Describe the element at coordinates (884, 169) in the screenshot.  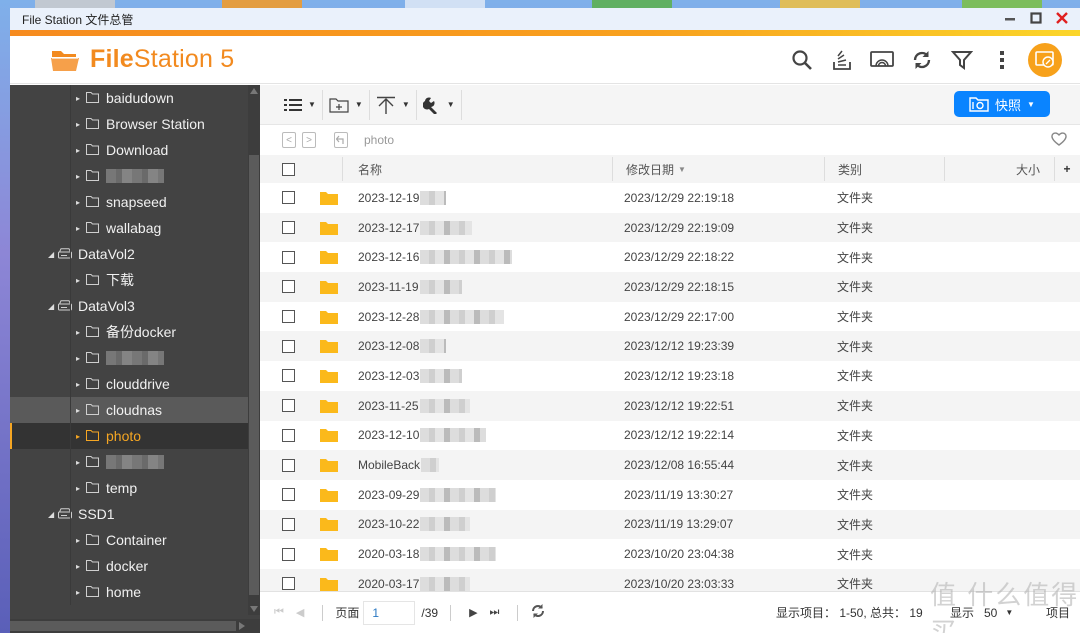
I see `column-header-type: 类别` at that location.